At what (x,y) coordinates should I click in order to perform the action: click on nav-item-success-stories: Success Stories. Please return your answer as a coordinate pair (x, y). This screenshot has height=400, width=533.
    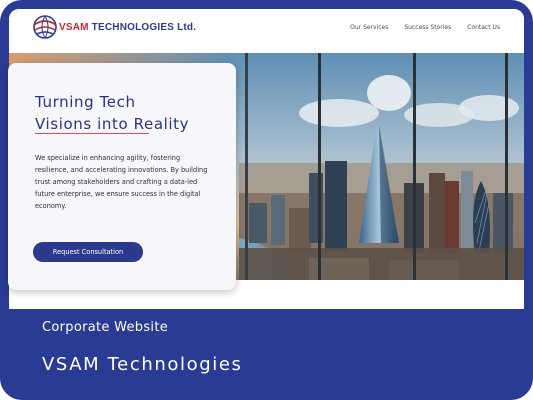
    Looking at the image, I should click on (427, 27).